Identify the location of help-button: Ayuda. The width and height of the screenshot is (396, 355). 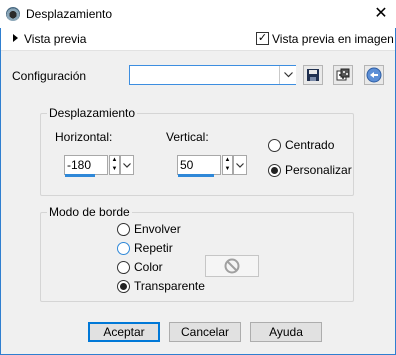
(286, 332).